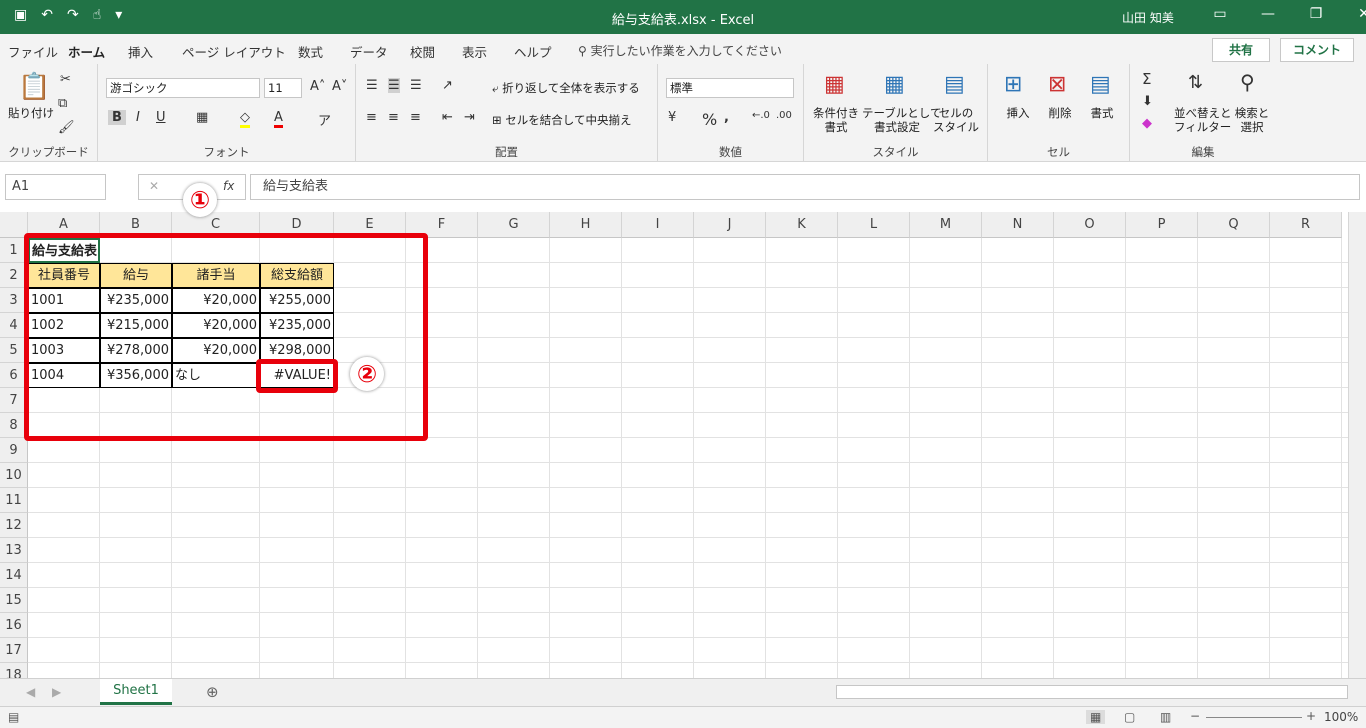  What do you see at coordinates (901, 120) in the screenshot?
I see `format-as-table-button: テーブルとして 書式設定` at bounding box center [901, 120].